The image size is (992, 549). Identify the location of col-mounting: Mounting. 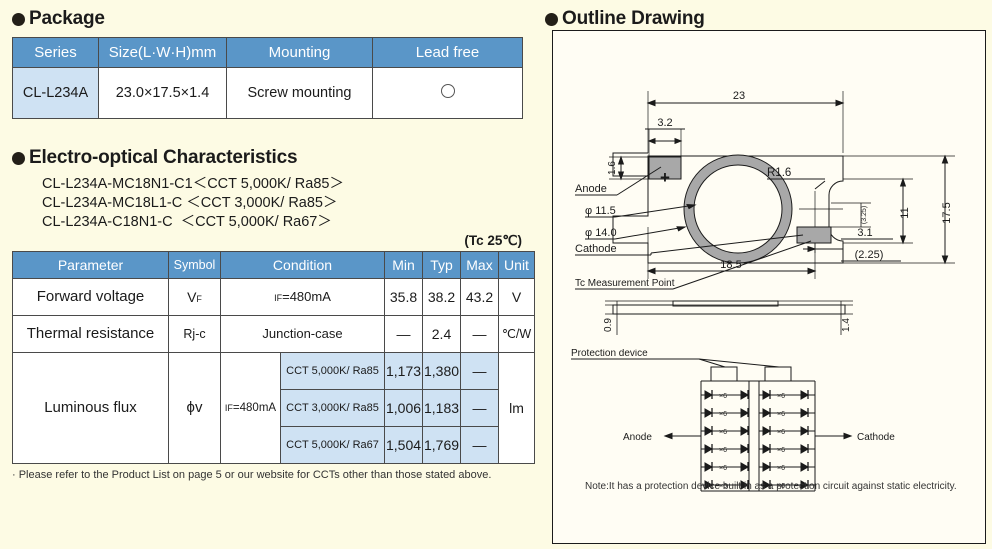
(299, 52).